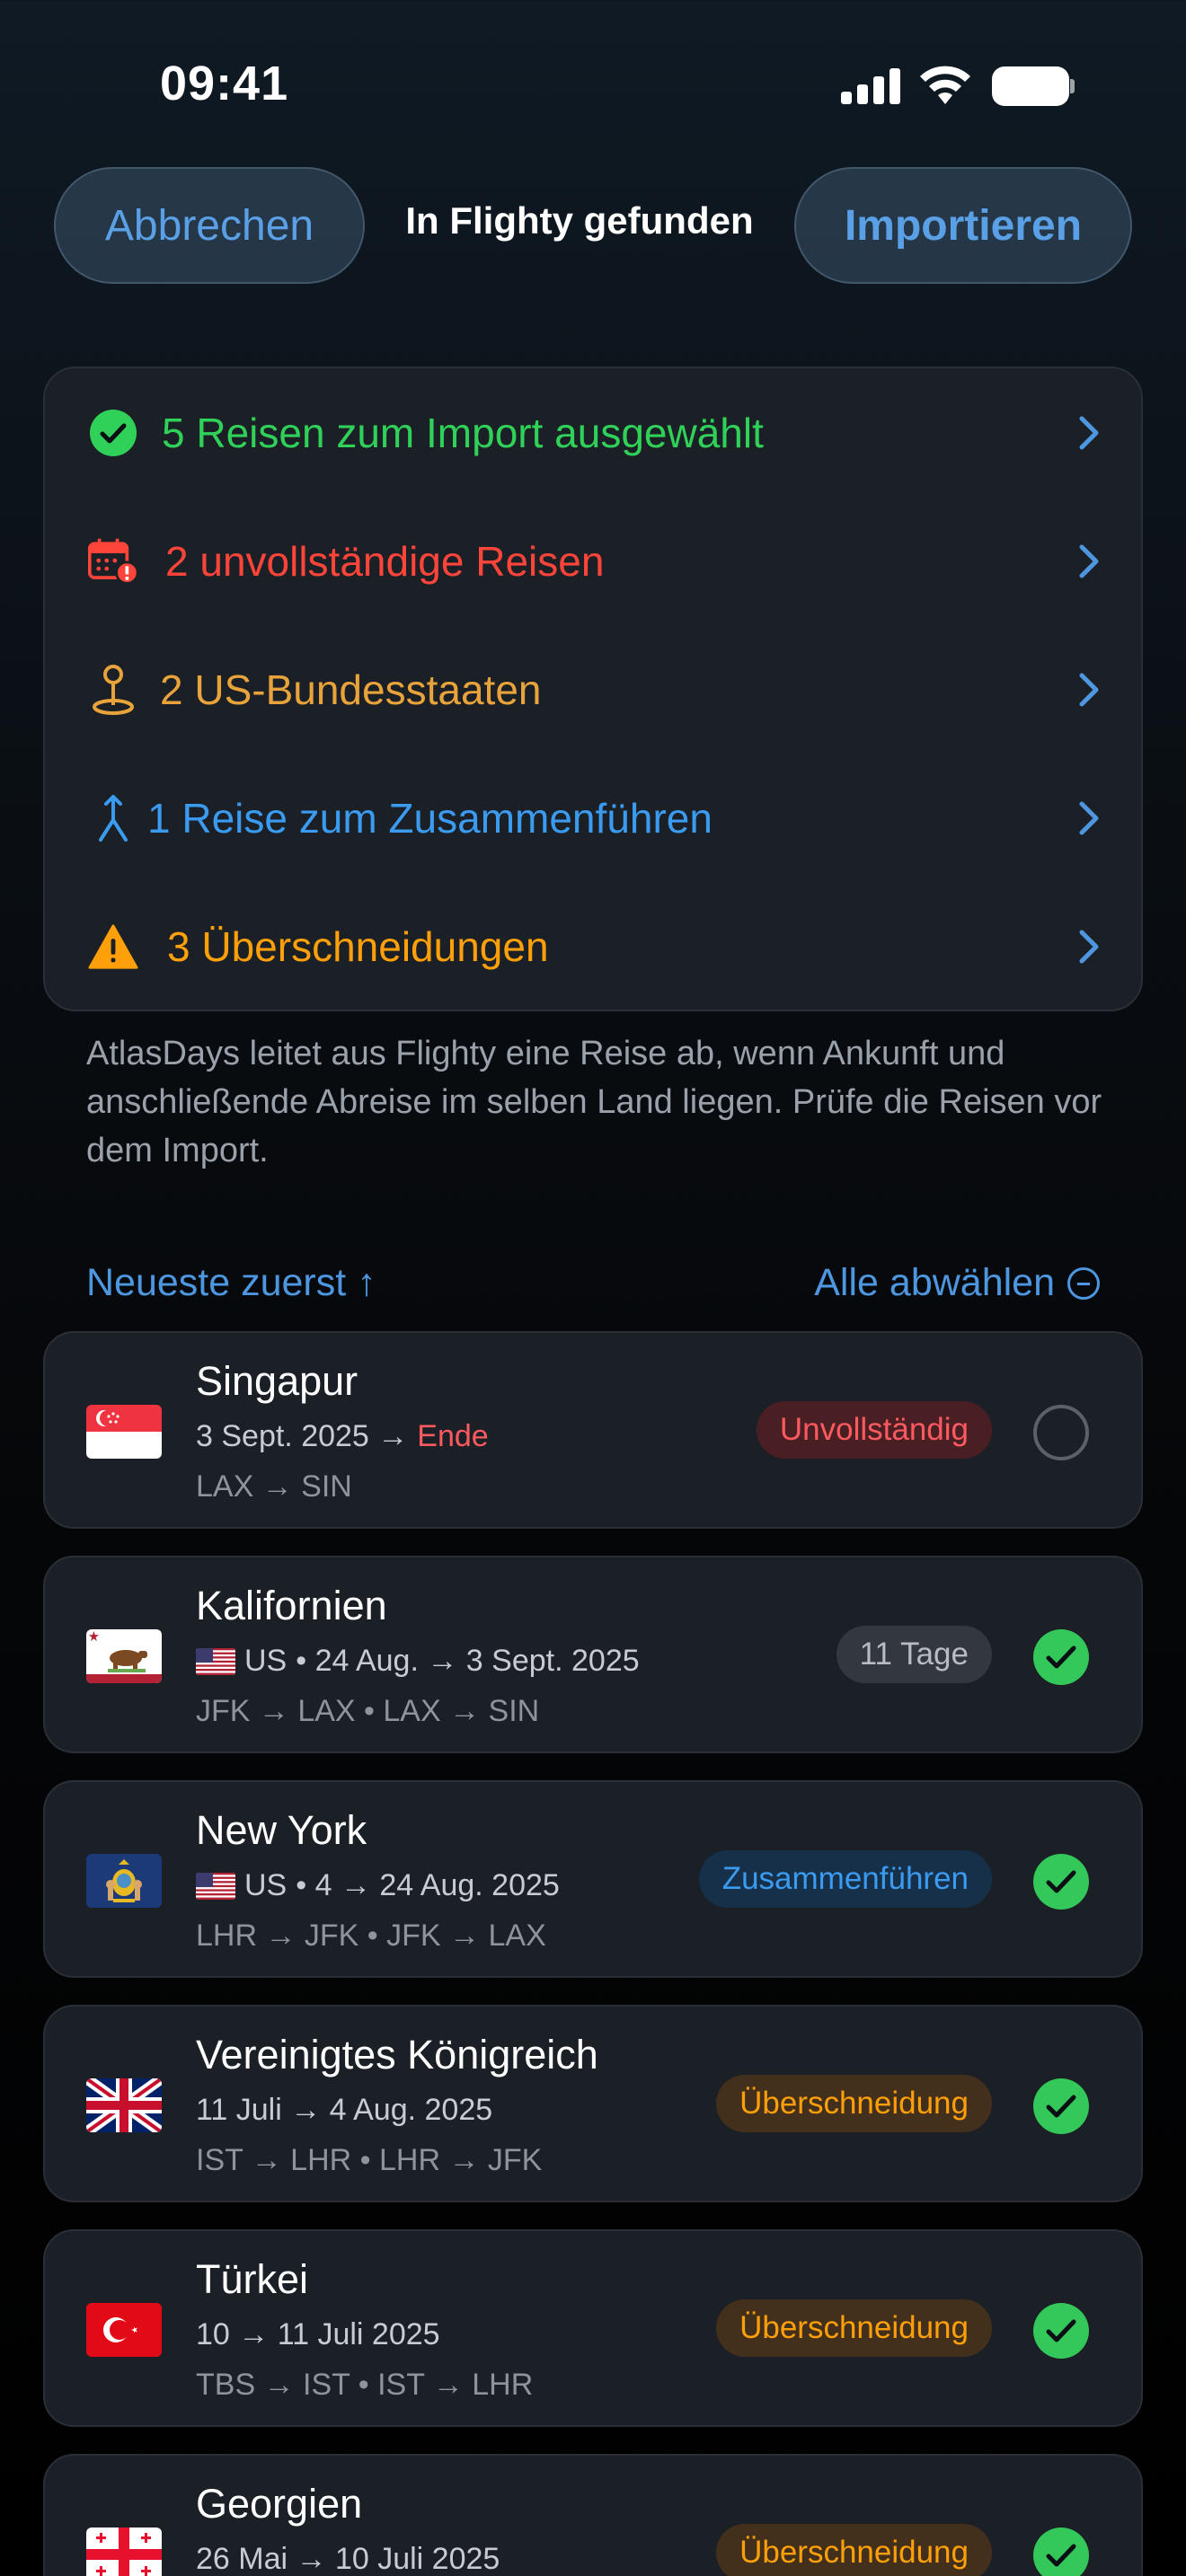  Describe the element at coordinates (870, 86) in the screenshot. I see `cellular-signal-icon` at that location.